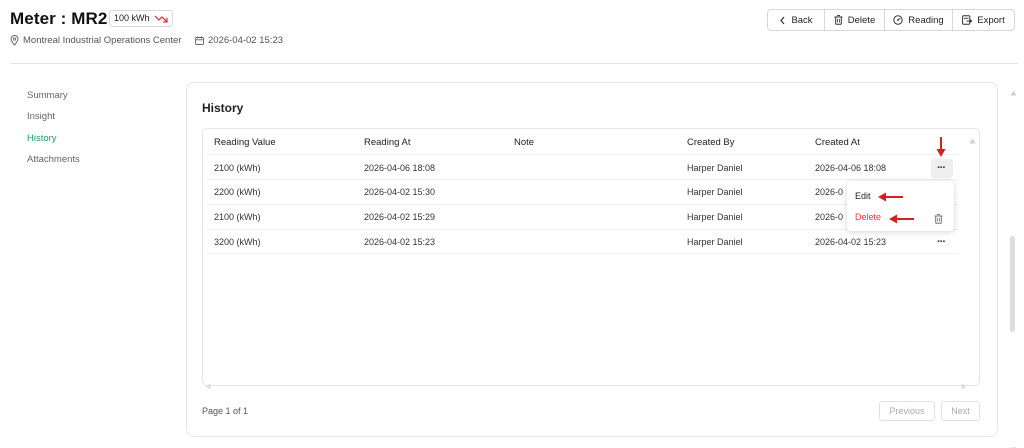 This screenshot has height=448, width=1024. What do you see at coordinates (907, 411) in the screenshot?
I see `previous-page-button: Previous` at bounding box center [907, 411].